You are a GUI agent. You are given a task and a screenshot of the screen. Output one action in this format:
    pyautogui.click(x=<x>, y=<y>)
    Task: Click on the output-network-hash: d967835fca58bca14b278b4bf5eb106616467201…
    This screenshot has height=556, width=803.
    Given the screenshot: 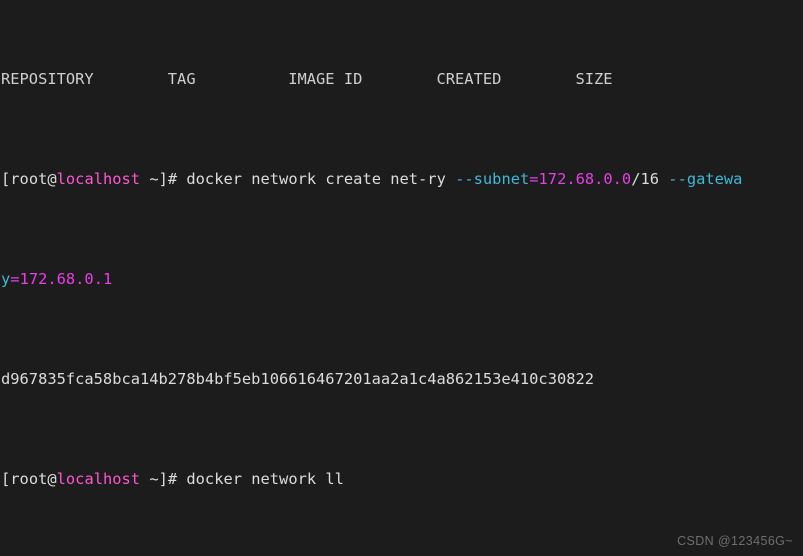 What is the action you would take?
    pyautogui.click(x=401, y=379)
    